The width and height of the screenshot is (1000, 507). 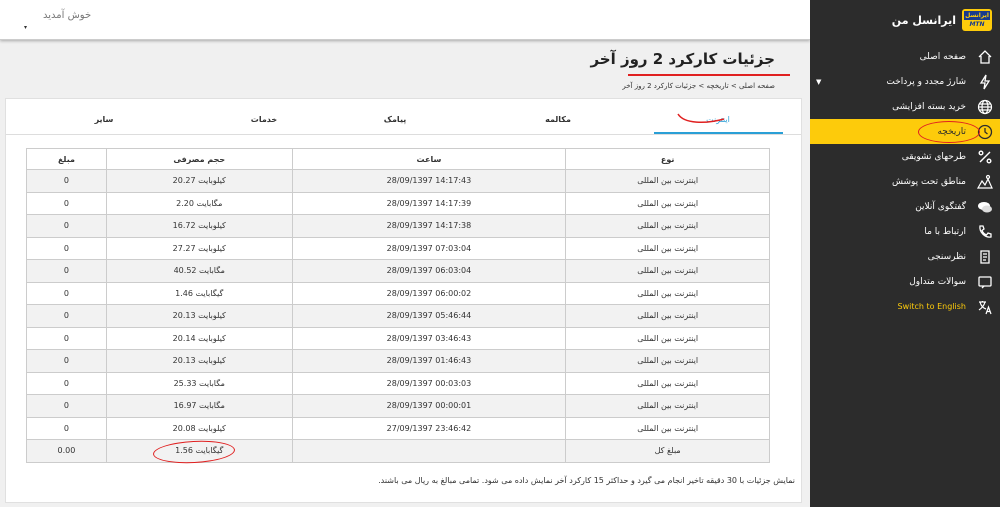 What do you see at coordinates (905, 231) in the screenshot?
I see `sidebar-item-contact: ارتباط با ما` at bounding box center [905, 231].